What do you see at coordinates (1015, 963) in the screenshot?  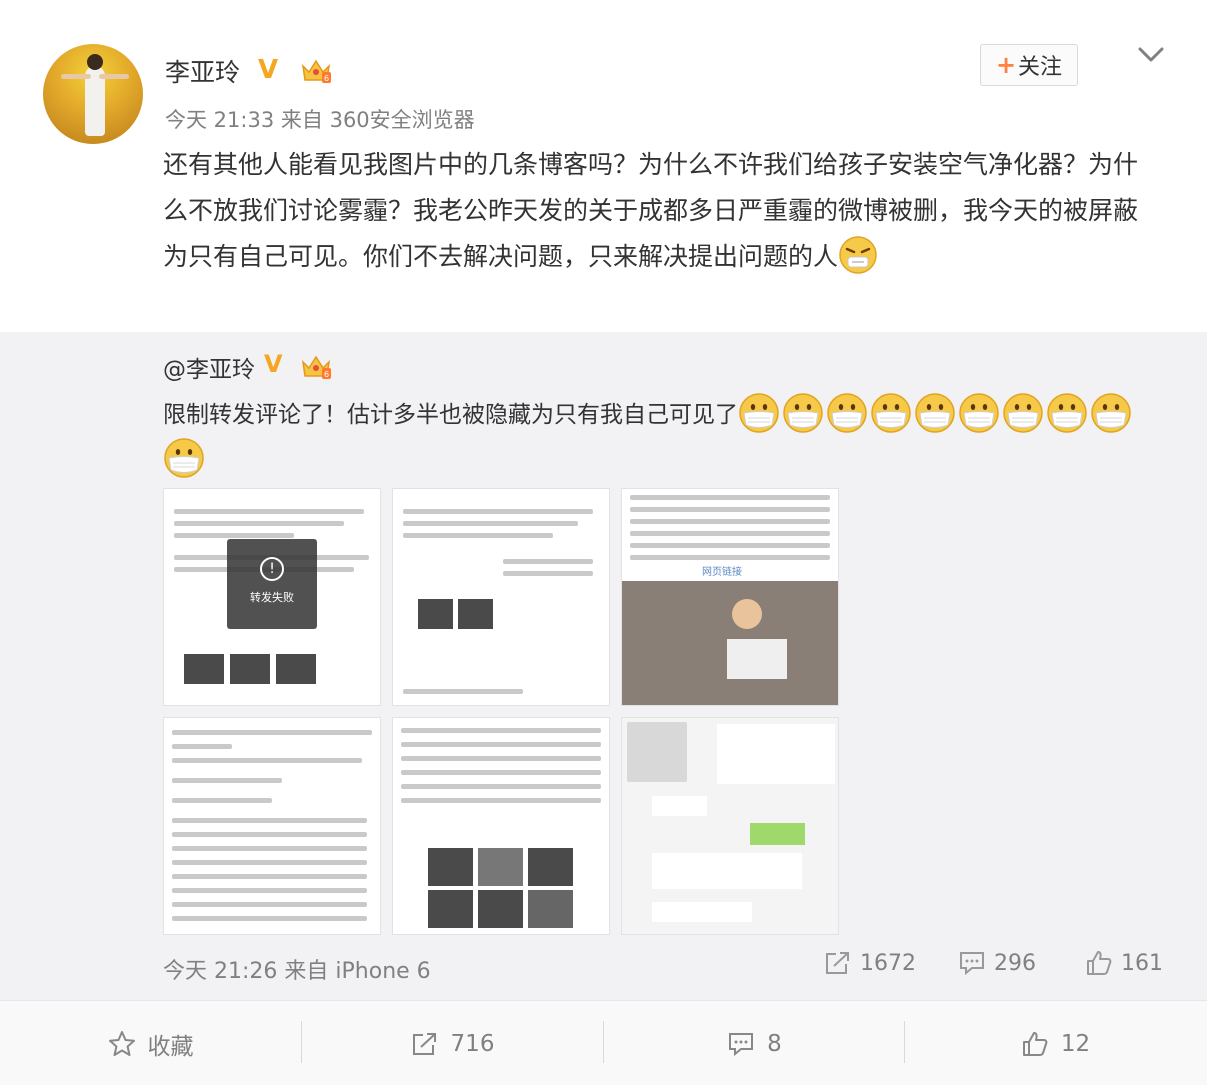 I see `comment-count: 296` at bounding box center [1015, 963].